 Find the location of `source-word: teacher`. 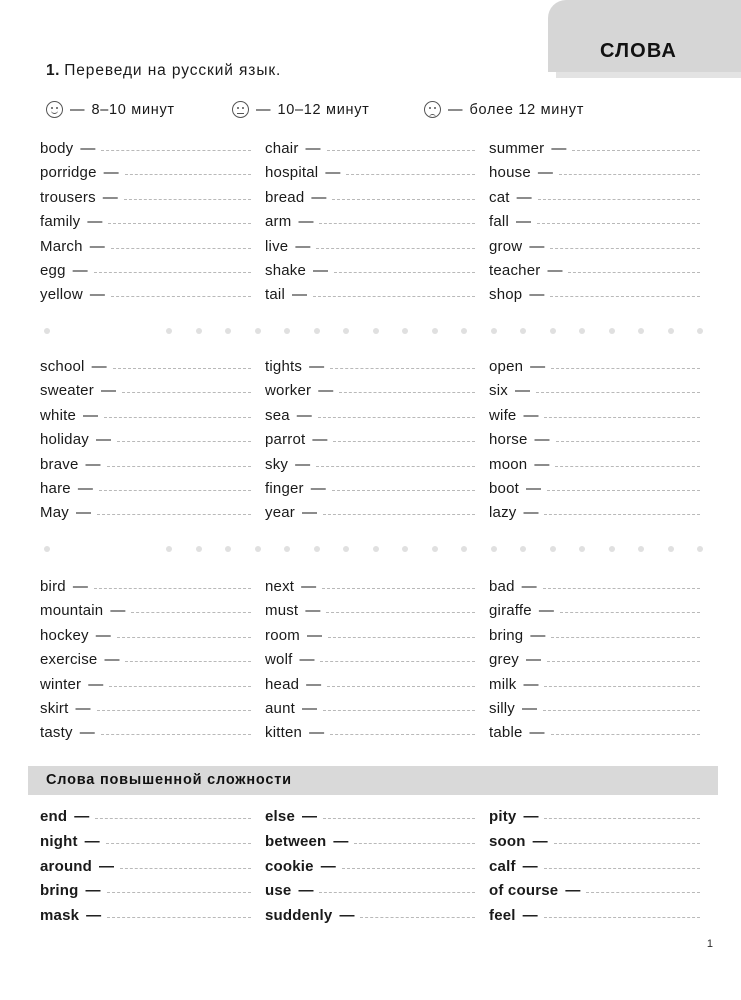

source-word: teacher is located at coordinates (515, 270).